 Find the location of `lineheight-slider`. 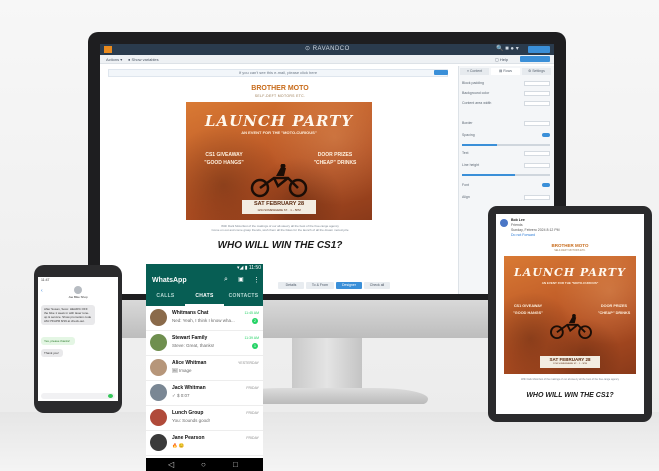

lineheight-slider is located at coordinates (506, 175).